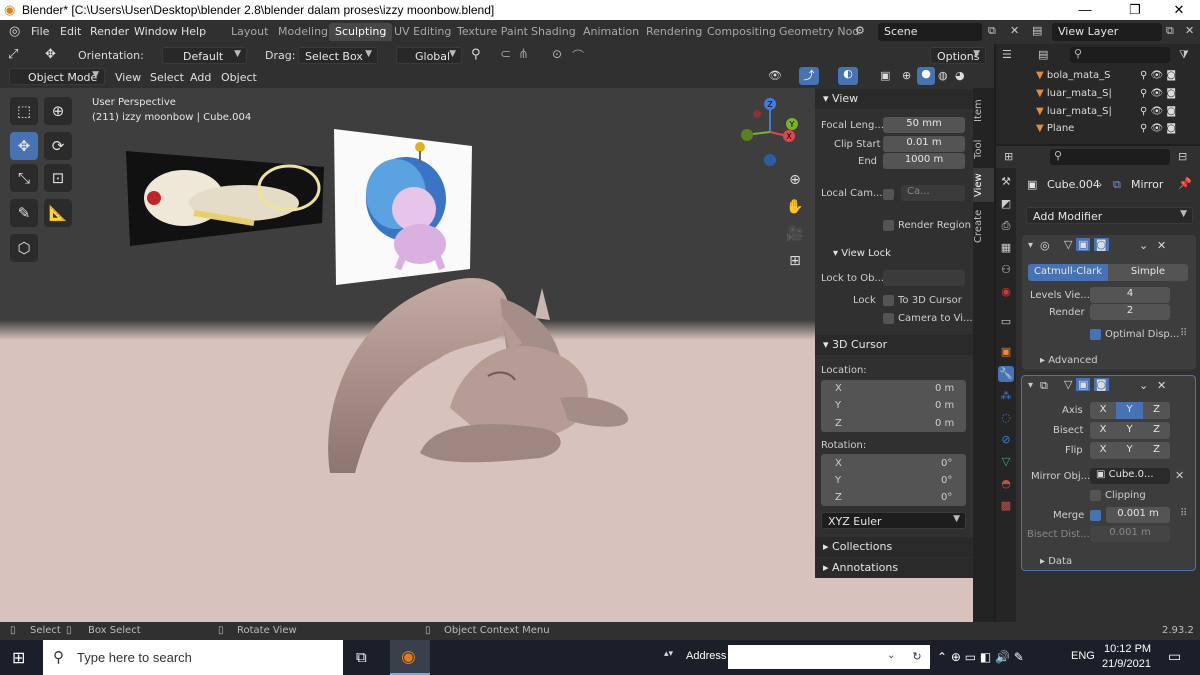  What do you see at coordinates (924, 278) in the screenshot?
I see `lock-to-object-field` at bounding box center [924, 278].